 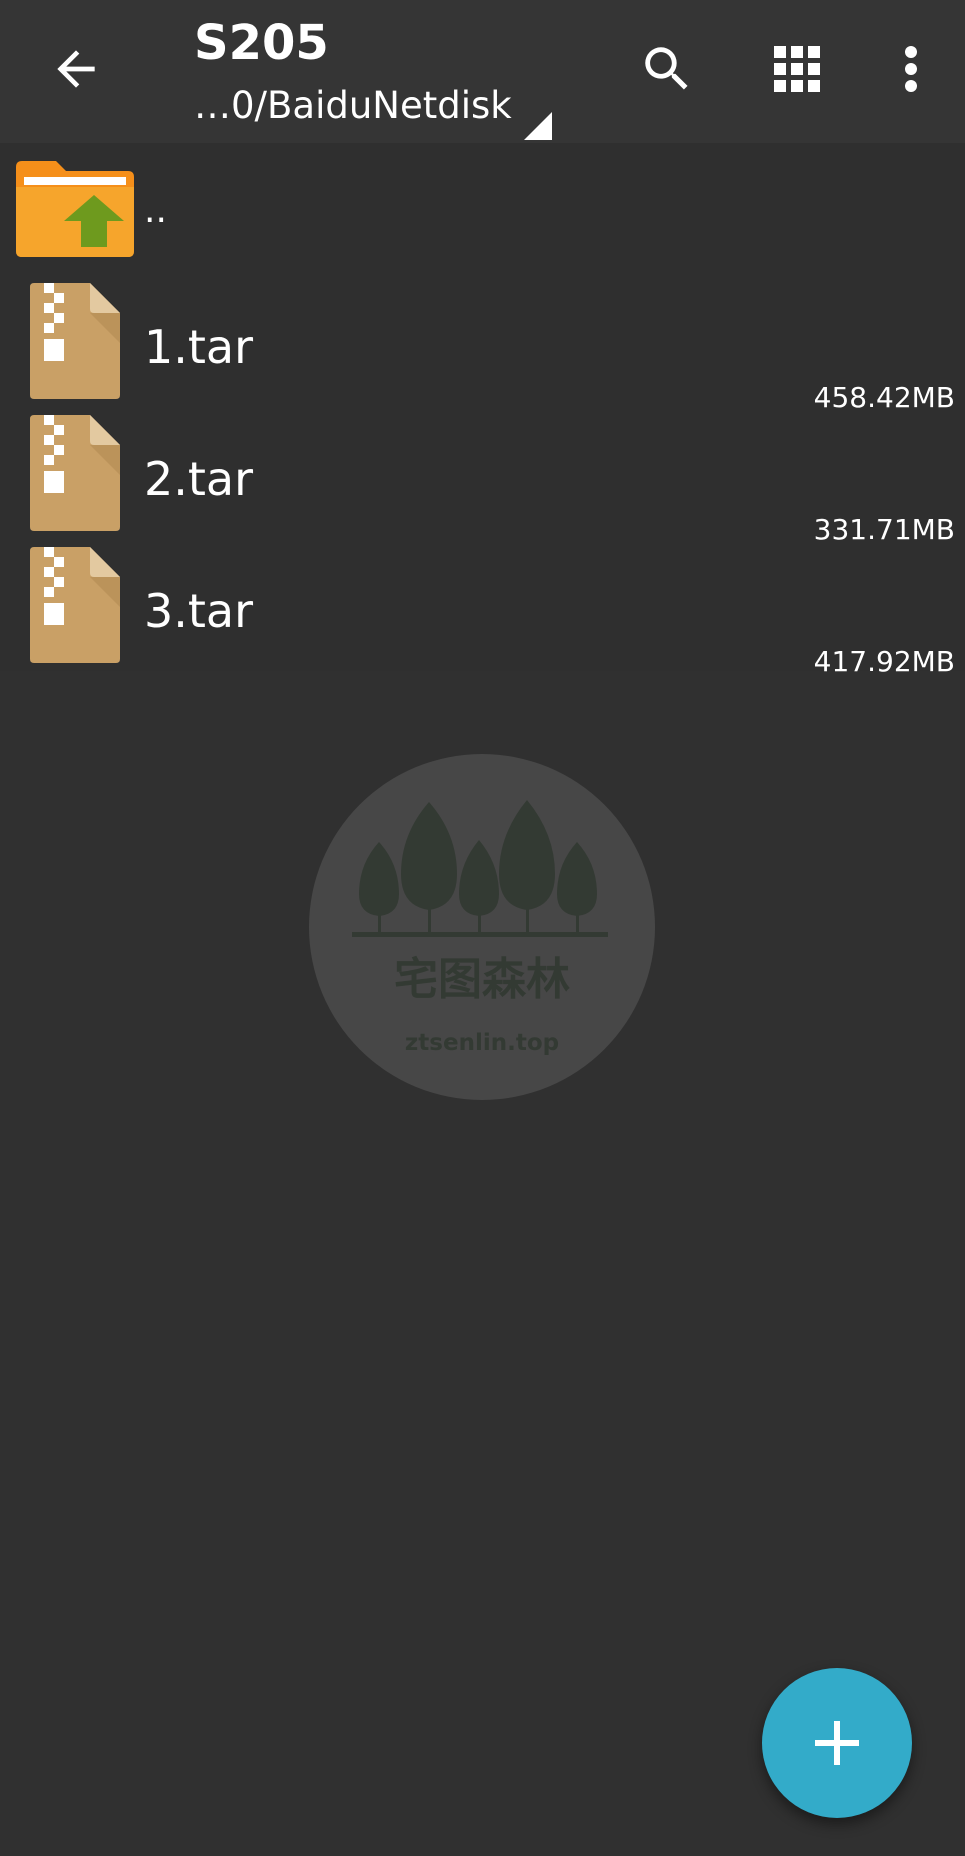 I want to click on grid-icon, so click(x=797, y=69).